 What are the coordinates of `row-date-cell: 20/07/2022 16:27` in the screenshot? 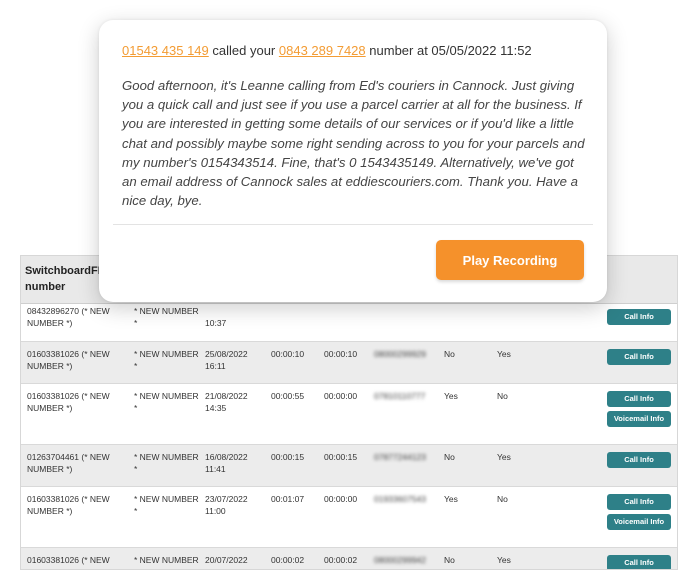 It's located at (226, 562).